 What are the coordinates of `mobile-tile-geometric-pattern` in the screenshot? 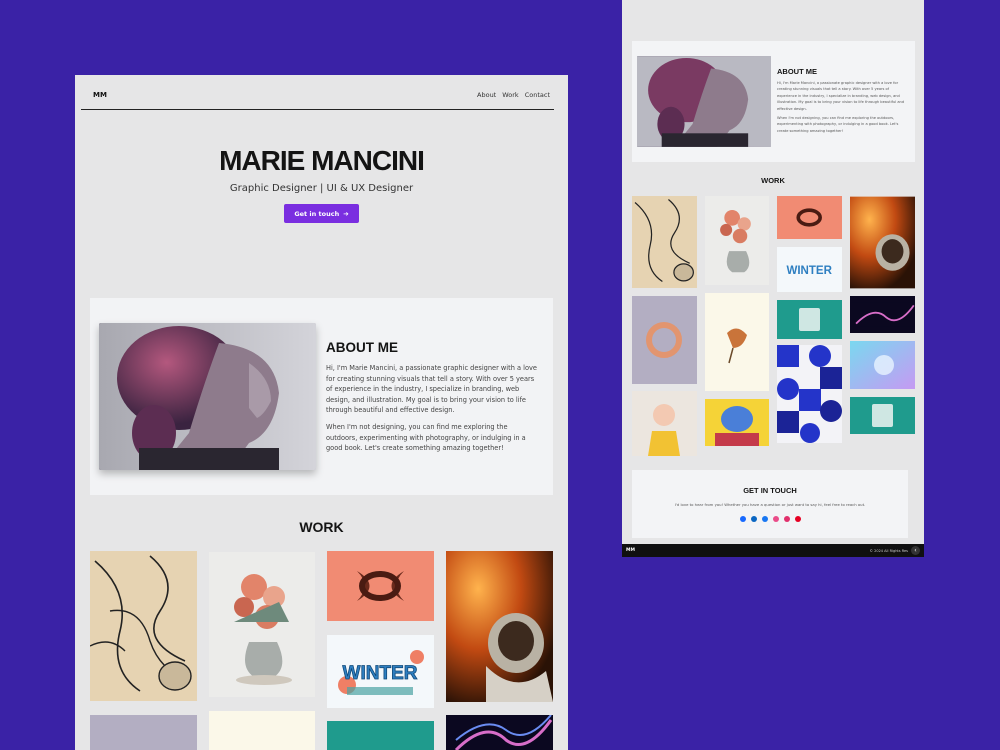 It's located at (809, 394).